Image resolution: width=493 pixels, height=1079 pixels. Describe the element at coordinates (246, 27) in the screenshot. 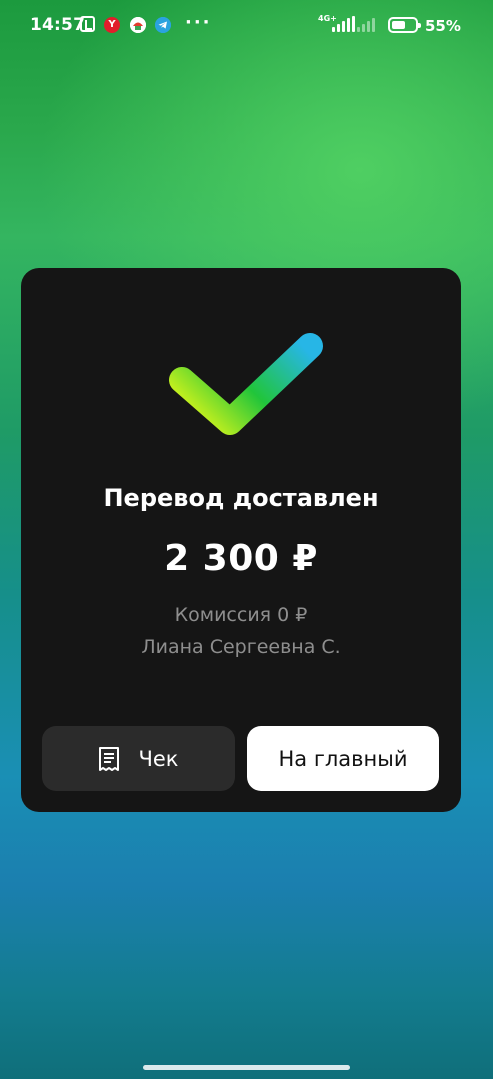

I see `status-bar: 14:57 Y ··· 4G+ 55%` at that location.